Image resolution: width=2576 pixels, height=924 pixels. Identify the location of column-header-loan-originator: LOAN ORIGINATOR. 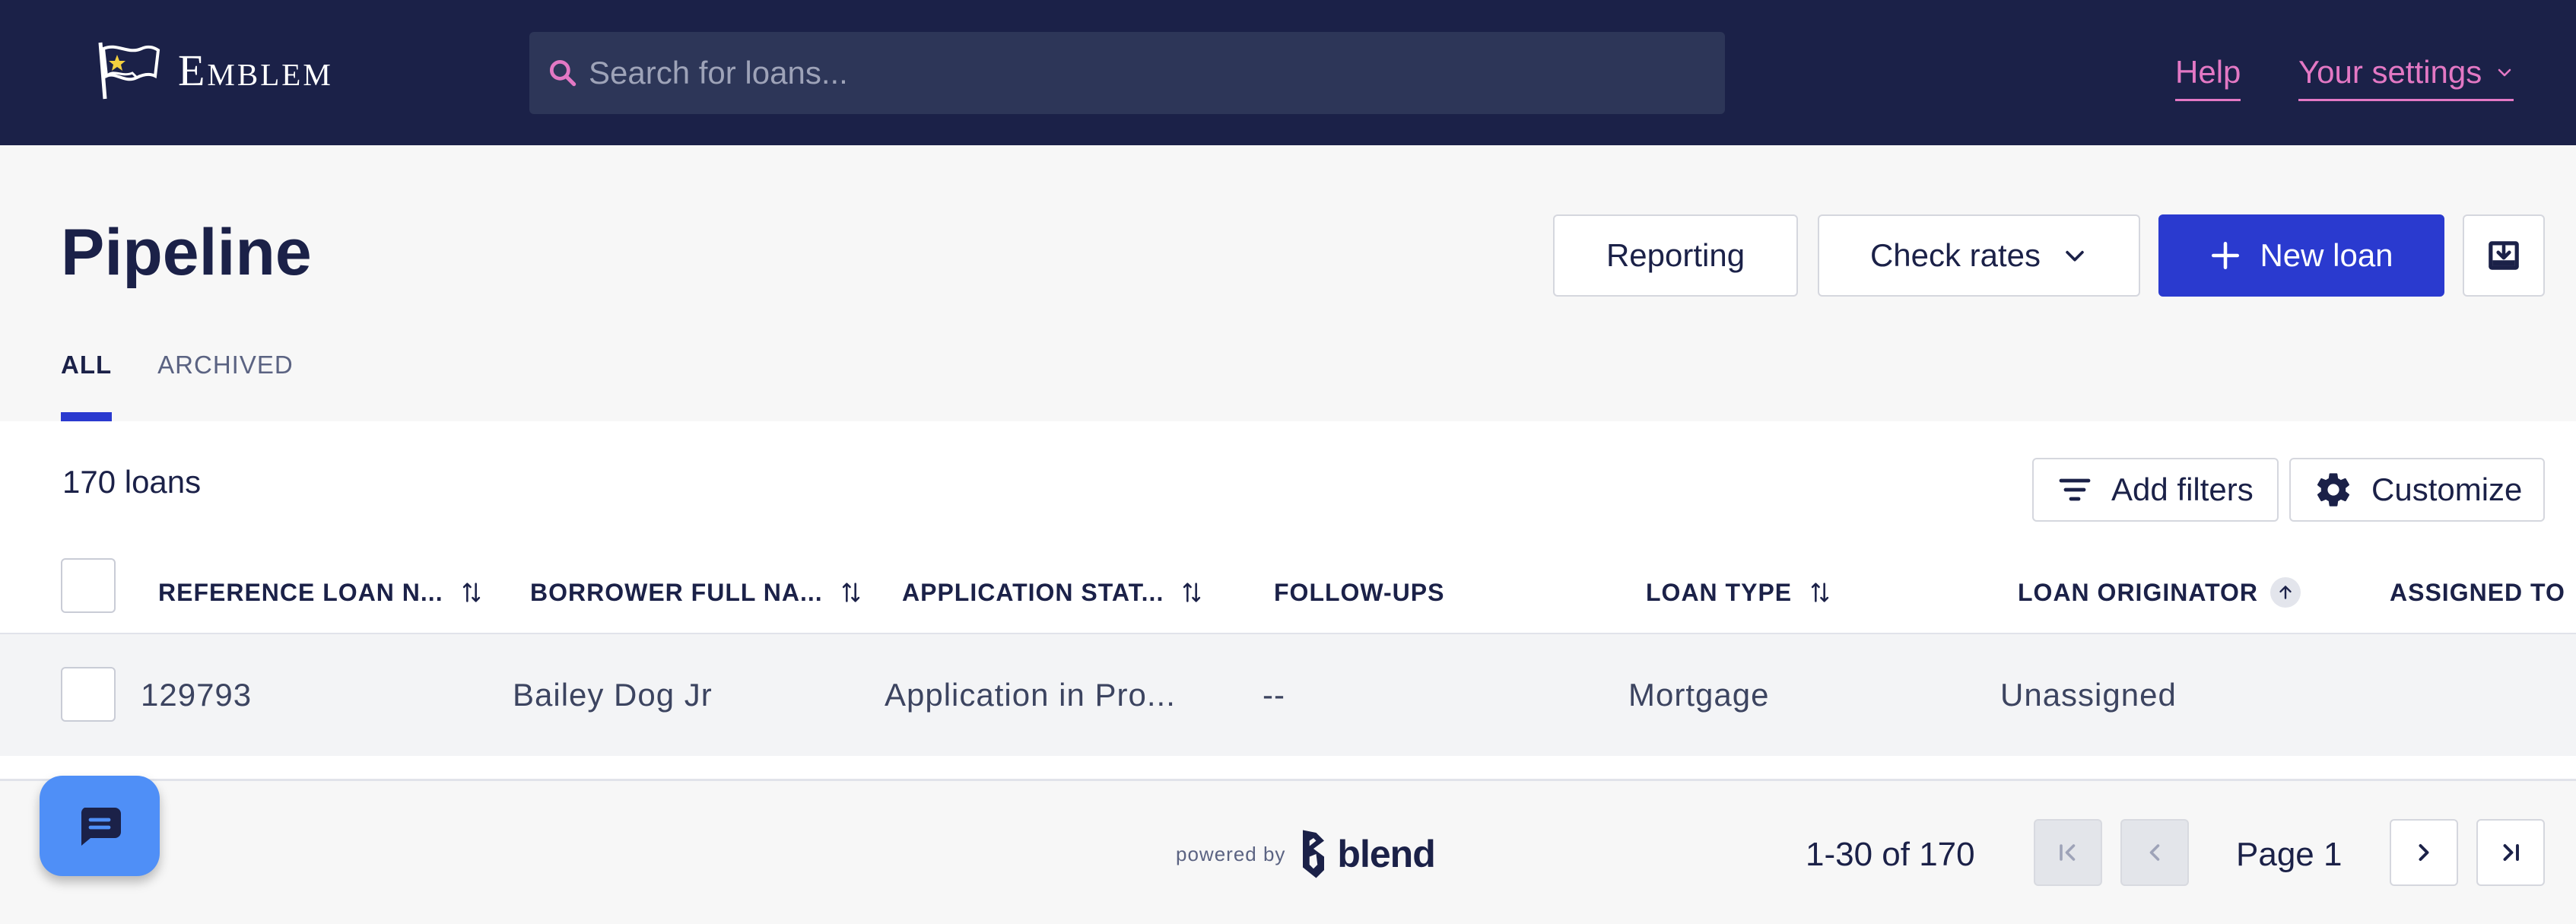
(2159, 592).